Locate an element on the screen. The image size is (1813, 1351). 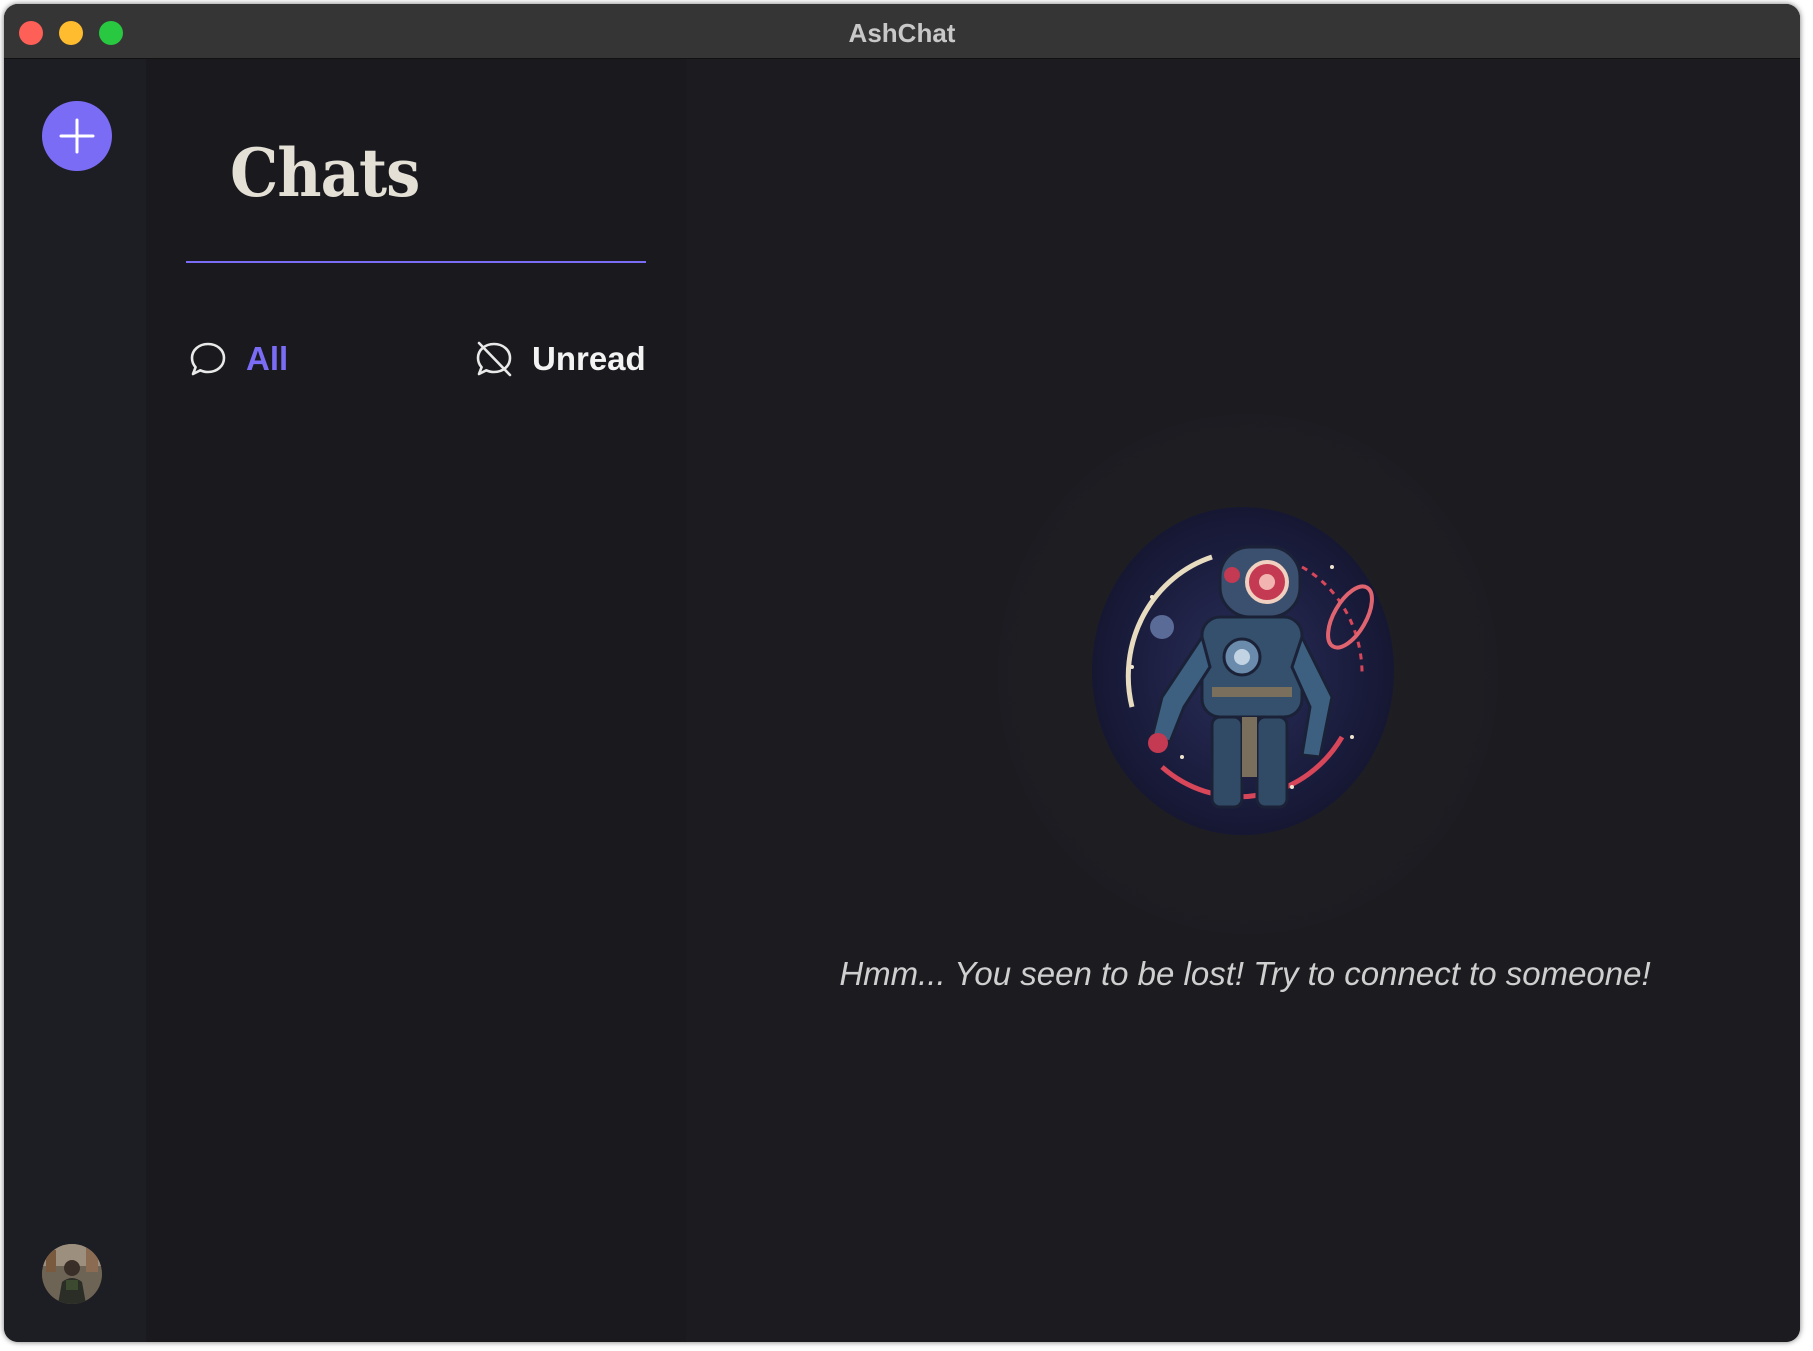
user-avatar is located at coordinates (72, 1274).